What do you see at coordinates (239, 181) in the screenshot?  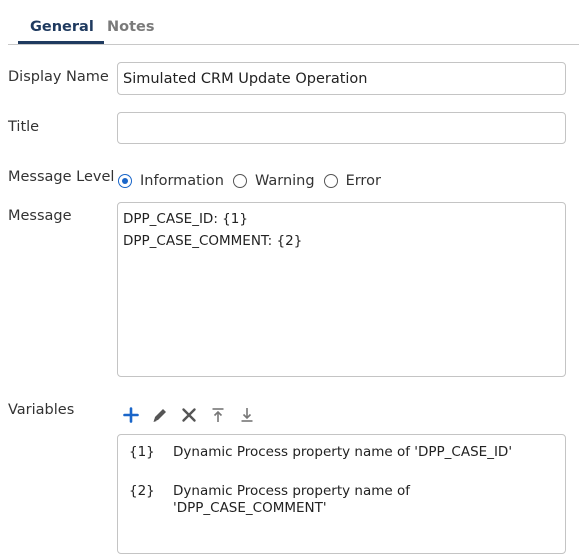 I see `radio-warning-circle` at bounding box center [239, 181].